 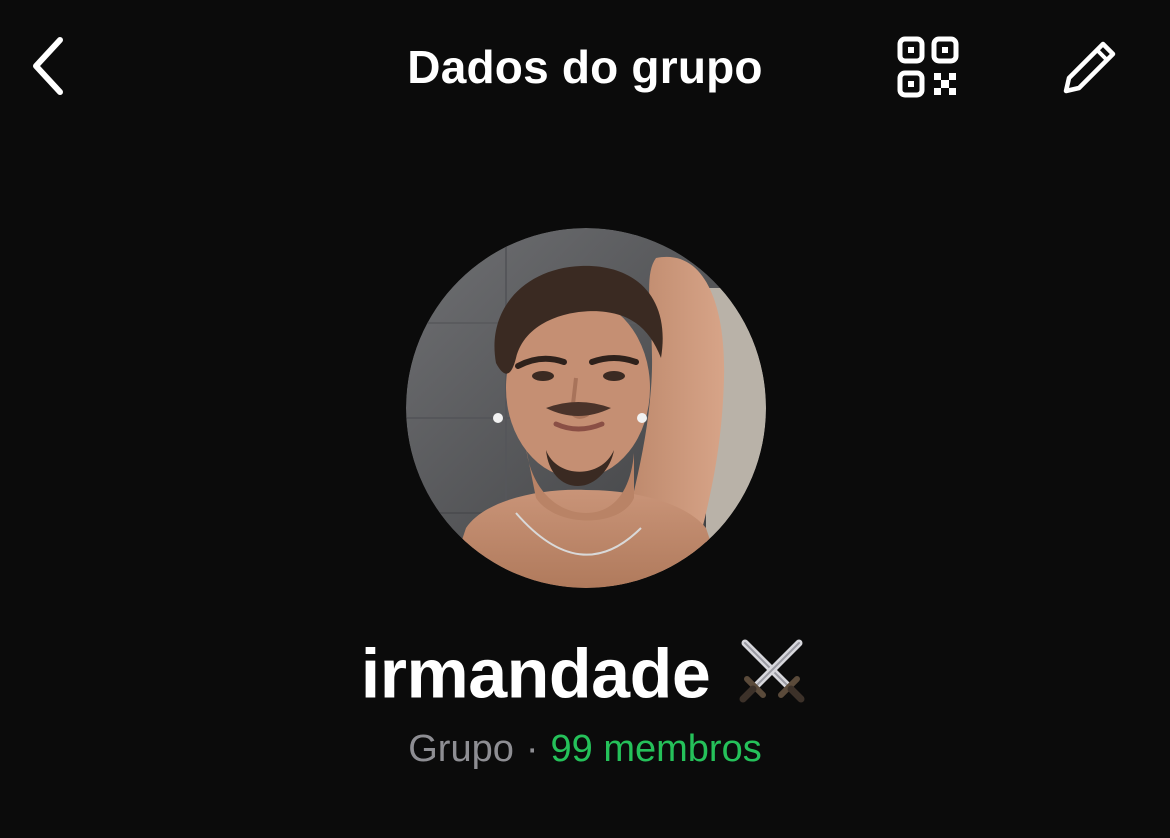 What do you see at coordinates (656, 749) in the screenshot?
I see `members-count-link: 99 membros` at bounding box center [656, 749].